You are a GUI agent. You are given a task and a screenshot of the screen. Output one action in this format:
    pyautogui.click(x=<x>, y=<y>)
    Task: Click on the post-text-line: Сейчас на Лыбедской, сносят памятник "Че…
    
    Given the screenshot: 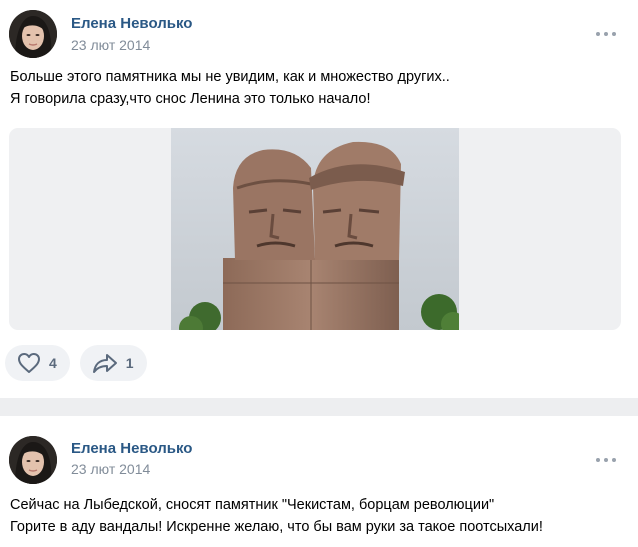 What is the action you would take?
    pyautogui.click(x=252, y=505)
    